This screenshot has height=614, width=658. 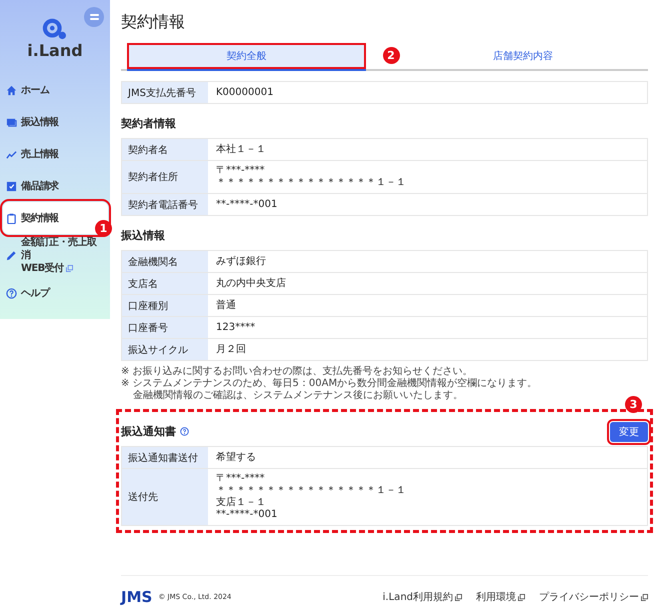 What do you see at coordinates (94, 17) in the screenshot?
I see `menu-icon` at bounding box center [94, 17].